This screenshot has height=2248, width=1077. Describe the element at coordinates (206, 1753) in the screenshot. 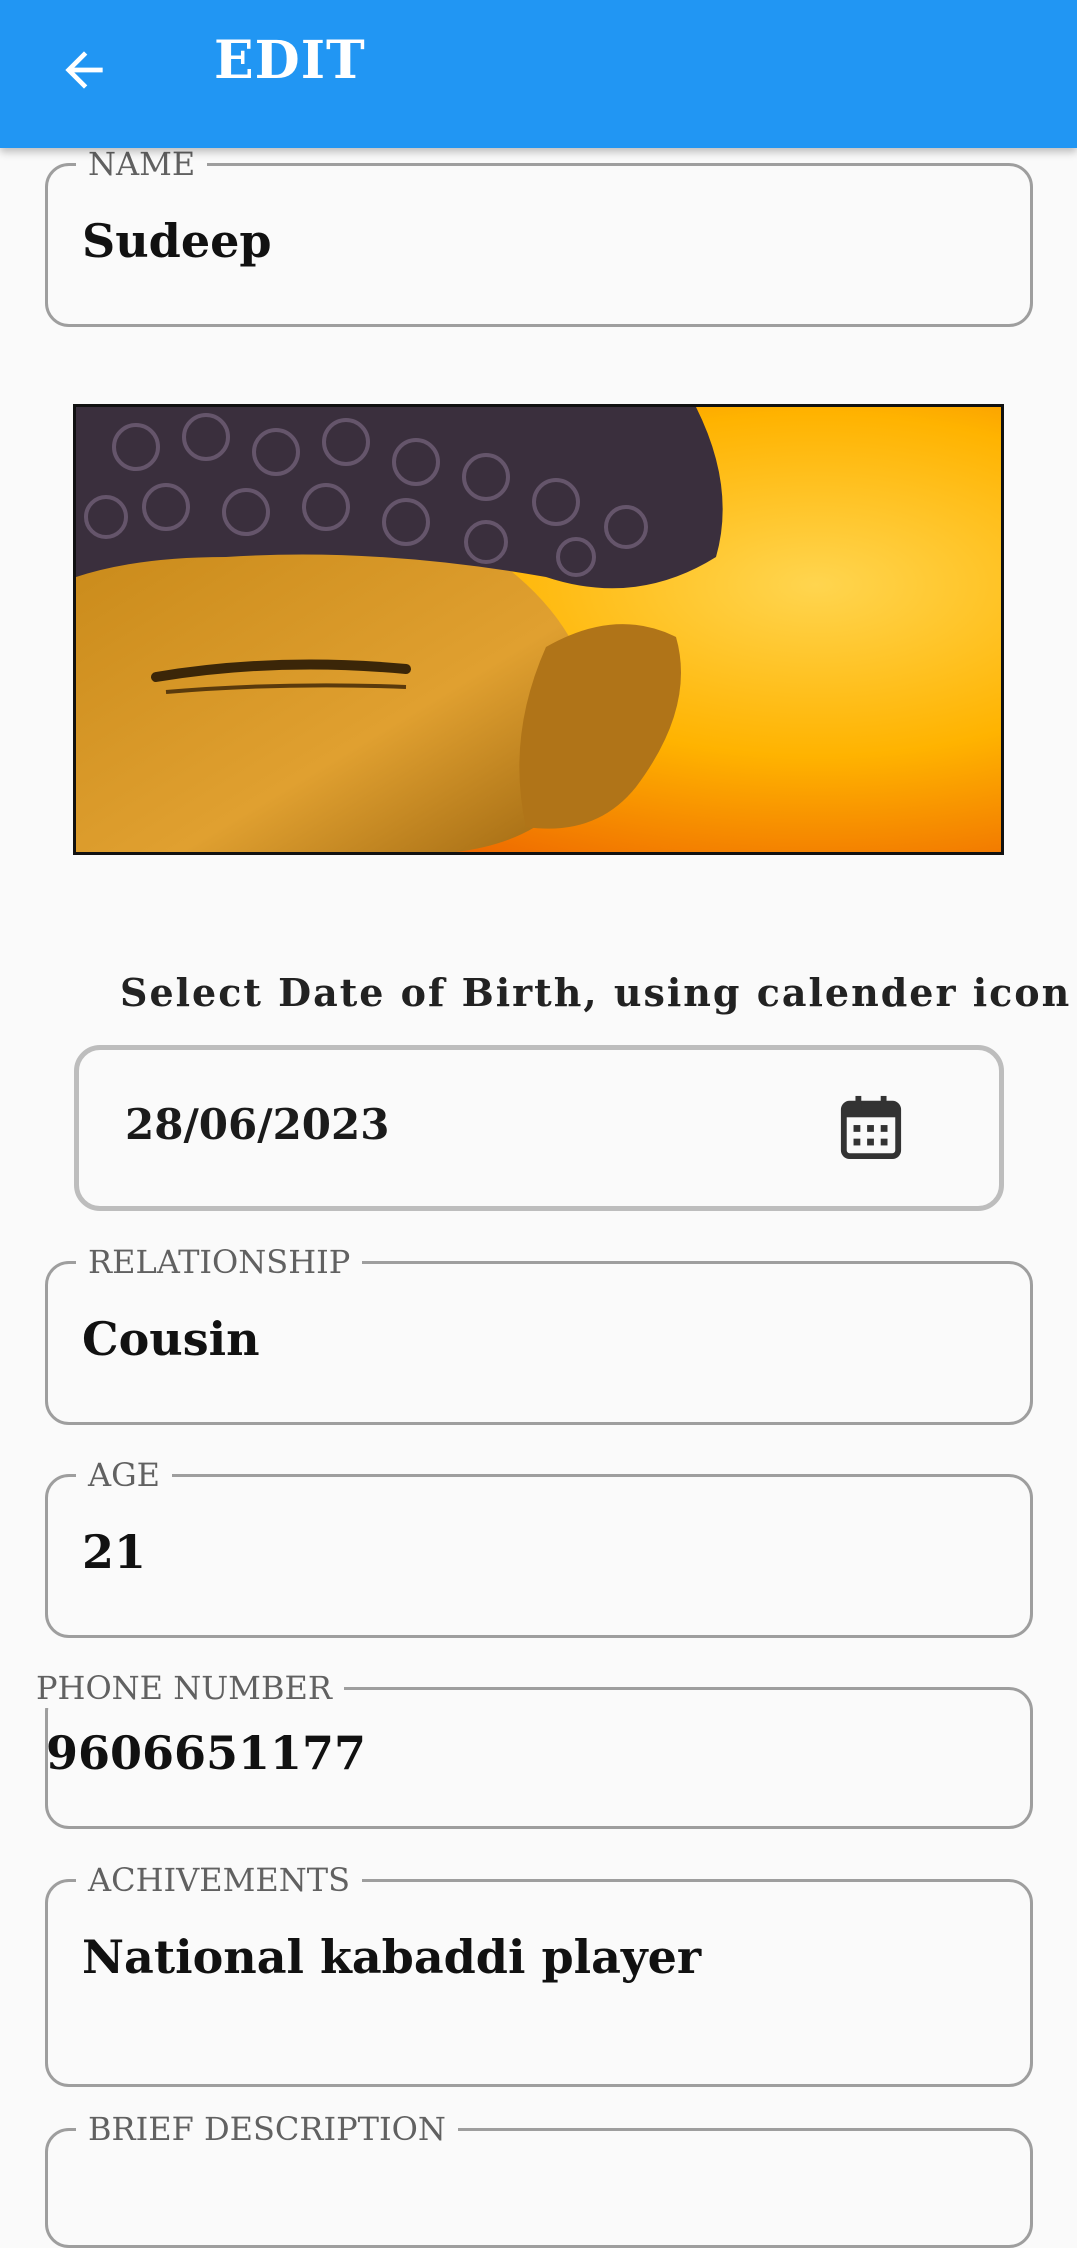

I see `phone-number-field-value: 9606651177` at that location.